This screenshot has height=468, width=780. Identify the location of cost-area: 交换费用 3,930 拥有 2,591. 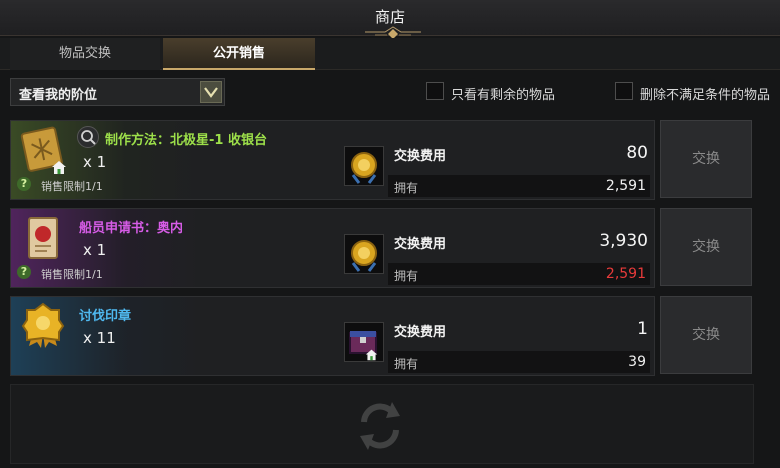
(496, 248).